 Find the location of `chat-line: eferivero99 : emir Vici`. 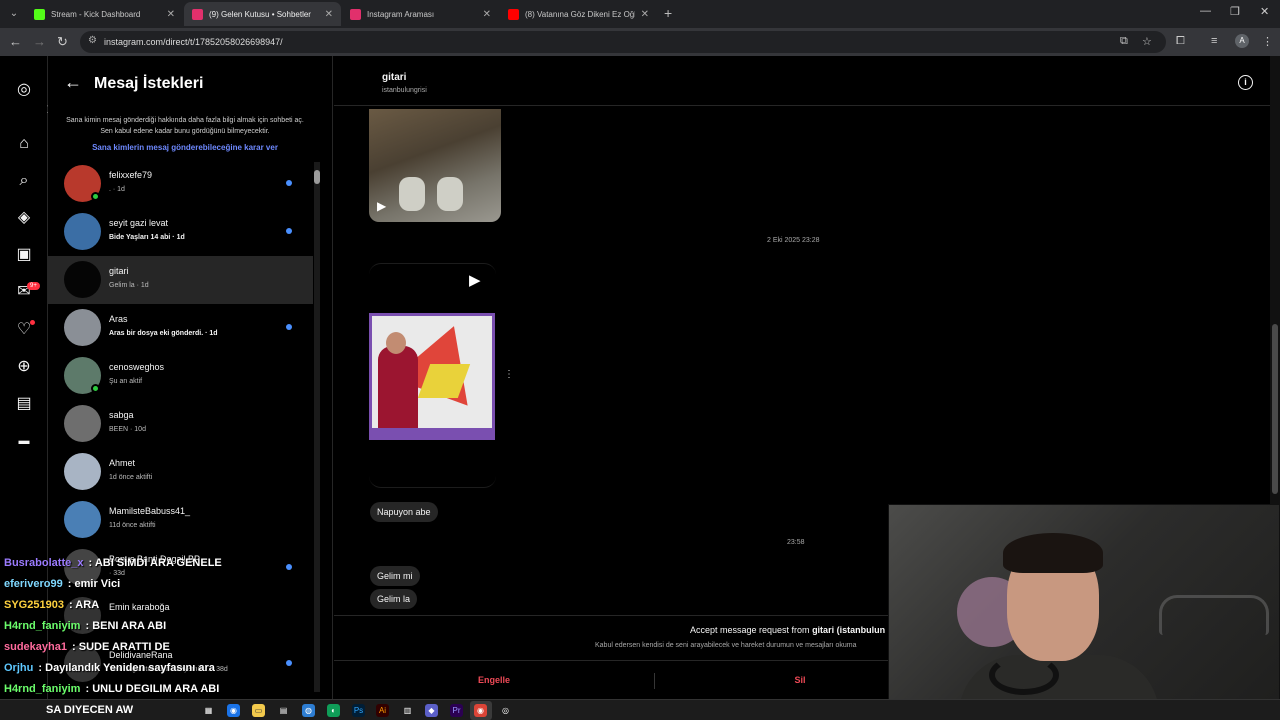

chat-line: eferivero99 : emir Vici is located at coordinates (62, 584).